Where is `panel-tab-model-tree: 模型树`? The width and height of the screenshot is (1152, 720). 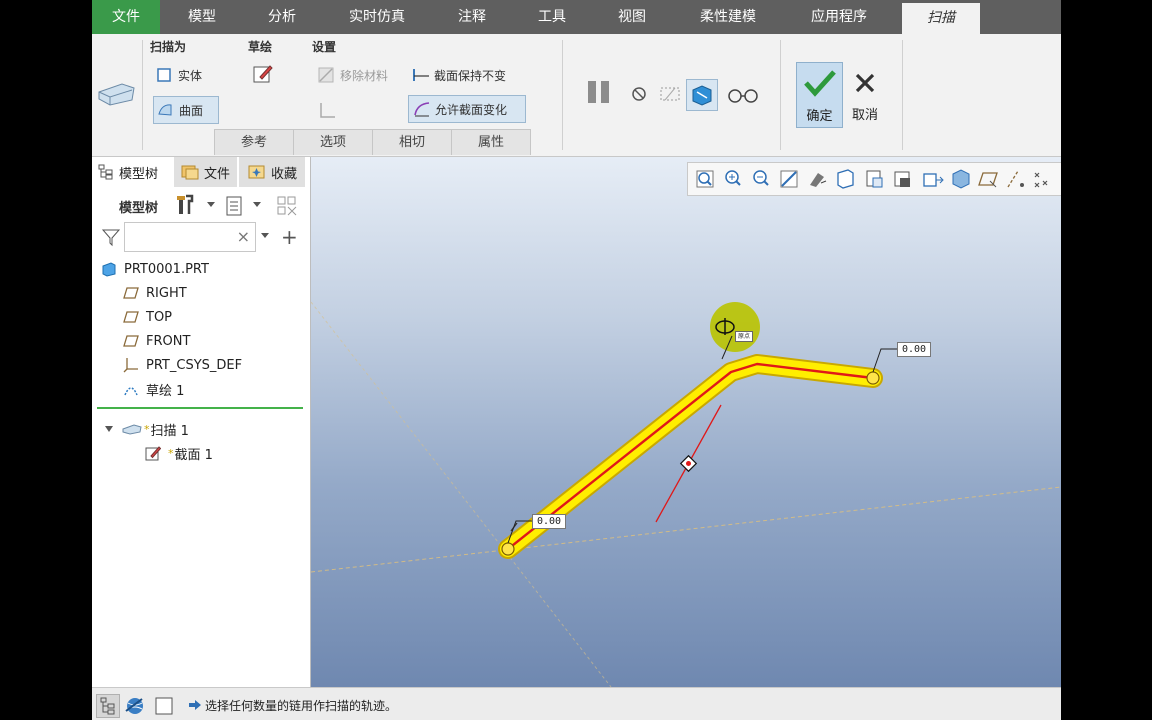
panel-tab-model-tree: 模型树 is located at coordinates (134, 172).